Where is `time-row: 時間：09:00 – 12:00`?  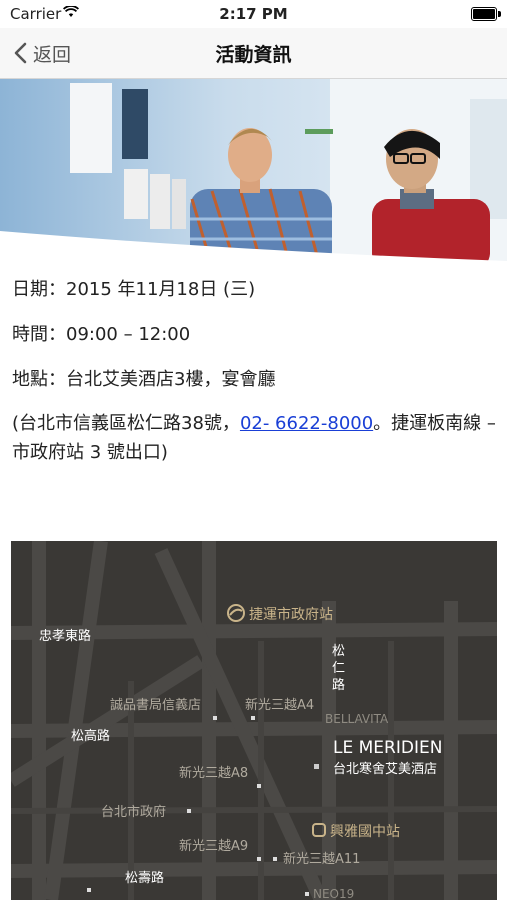
time-row: 時間：09:00 – 12:00 is located at coordinates (254, 335).